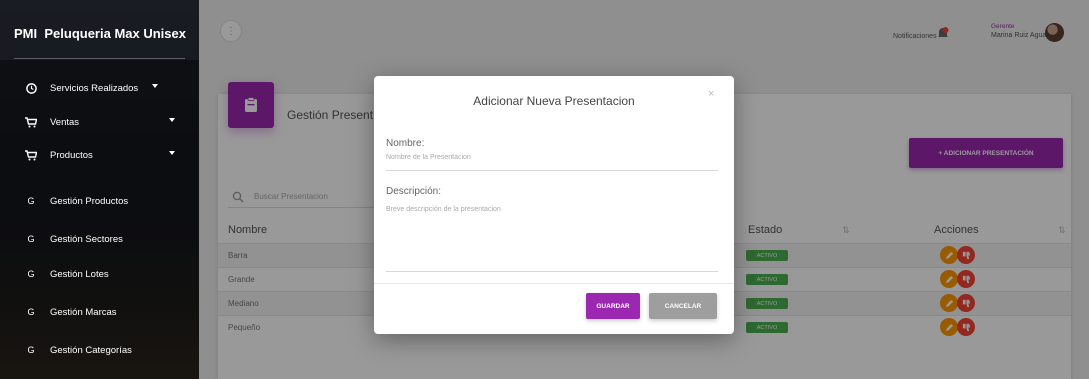  I want to click on sidebar-item-label: Ventas, so click(65, 122).